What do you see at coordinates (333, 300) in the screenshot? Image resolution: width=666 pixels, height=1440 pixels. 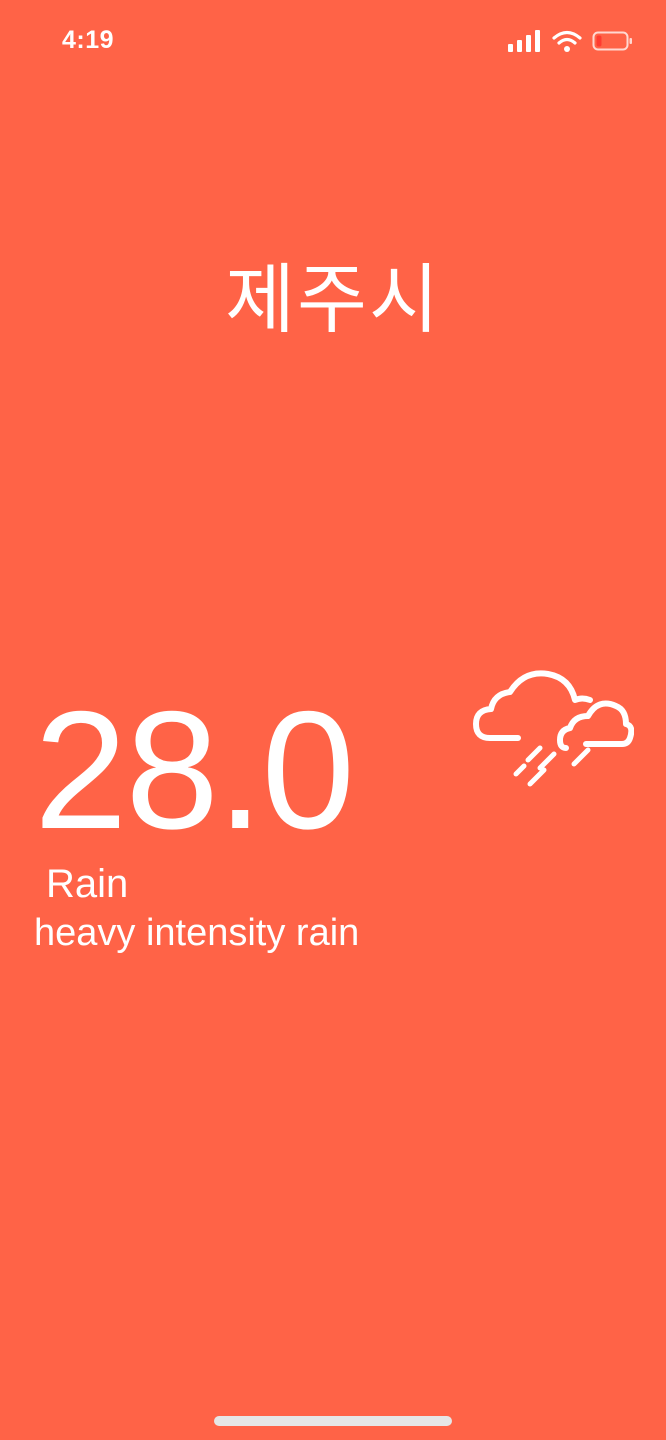 I see `city-name: 제주시` at bounding box center [333, 300].